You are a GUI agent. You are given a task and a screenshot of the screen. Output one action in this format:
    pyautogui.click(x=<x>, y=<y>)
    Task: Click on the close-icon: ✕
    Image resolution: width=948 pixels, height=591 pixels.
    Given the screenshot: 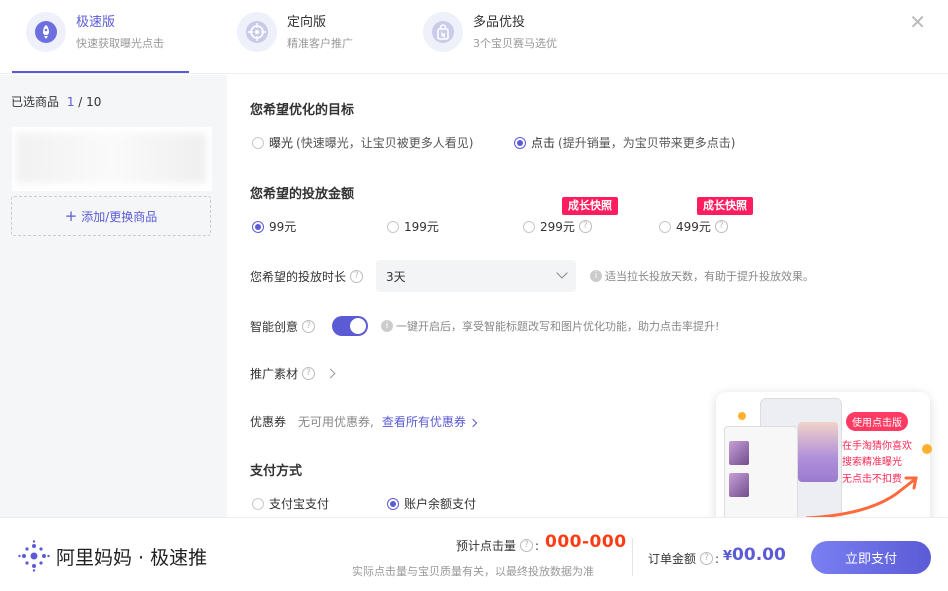 What is the action you would take?
    pyautogui.click(x=917, y=22)
    